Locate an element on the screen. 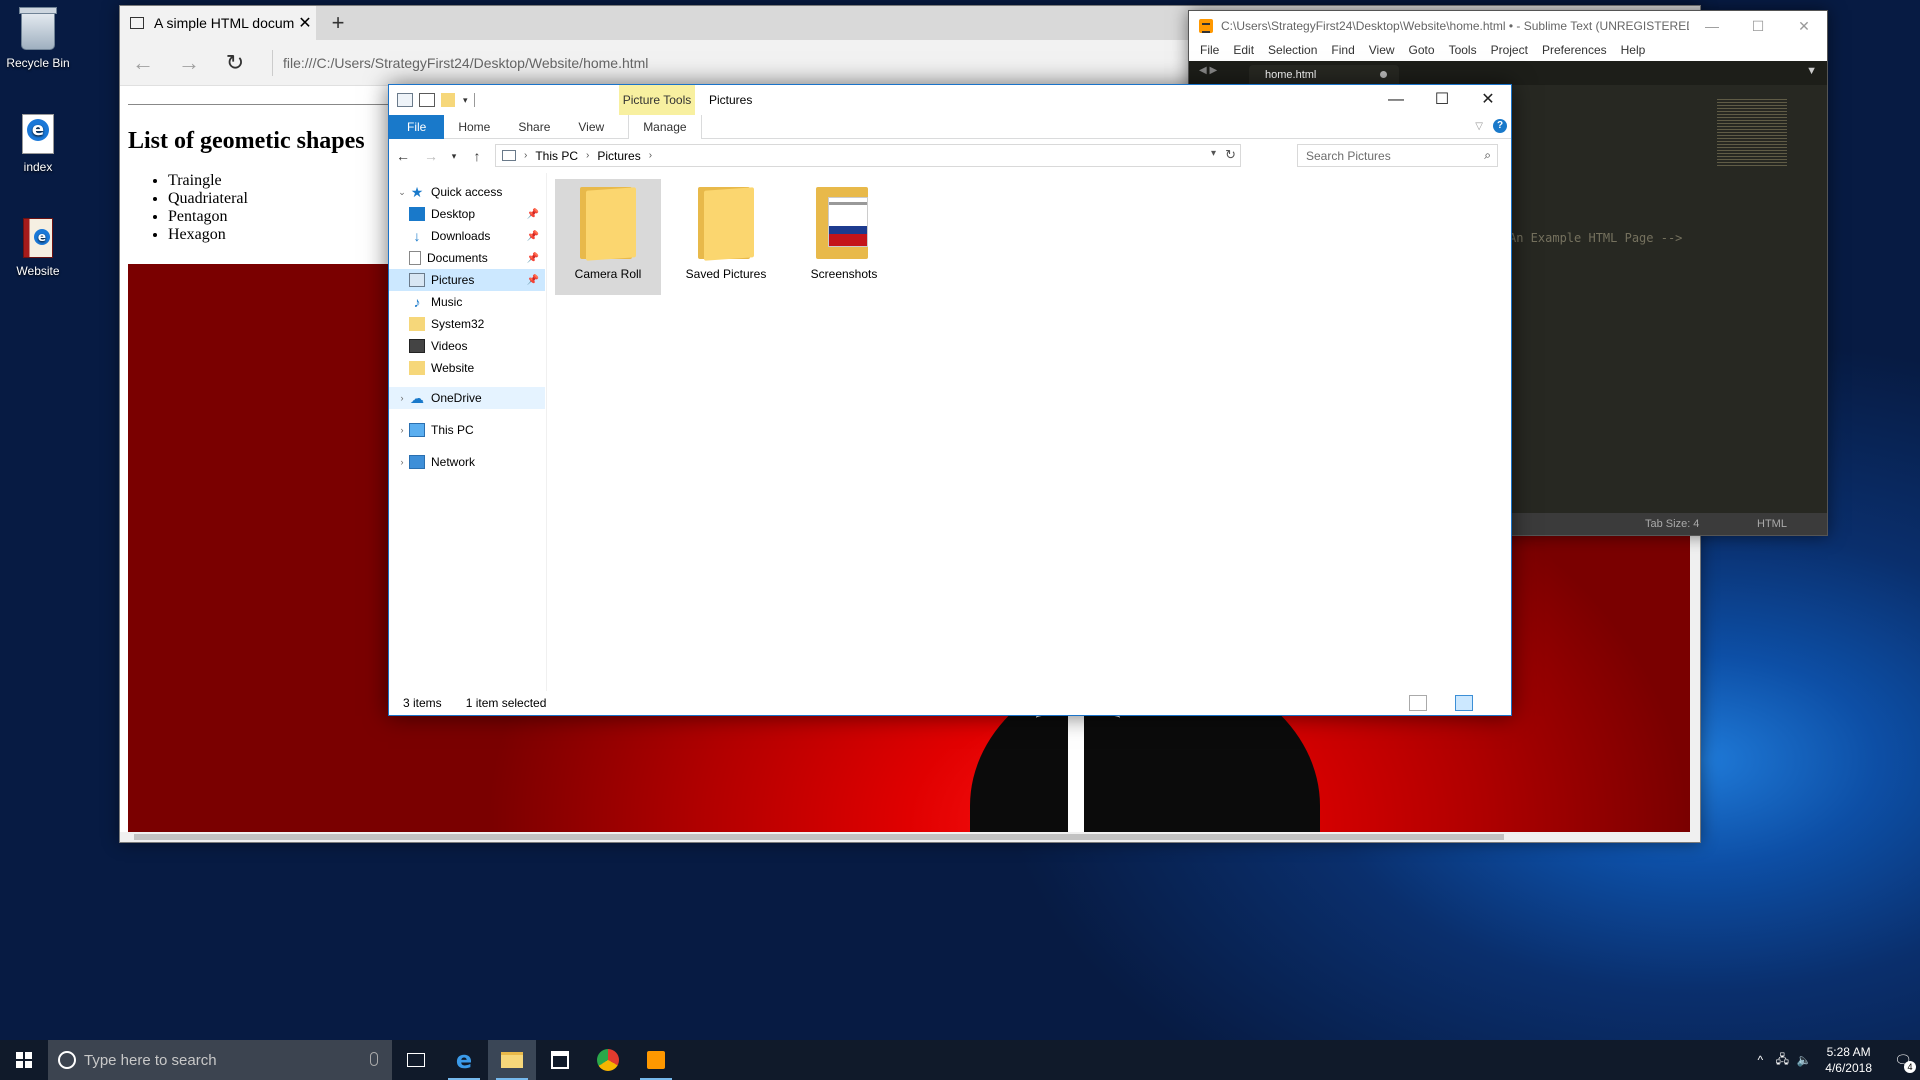 This screenshot has height=1080, width=1920. help-icon: ? is located at coordinates (1500, 126).